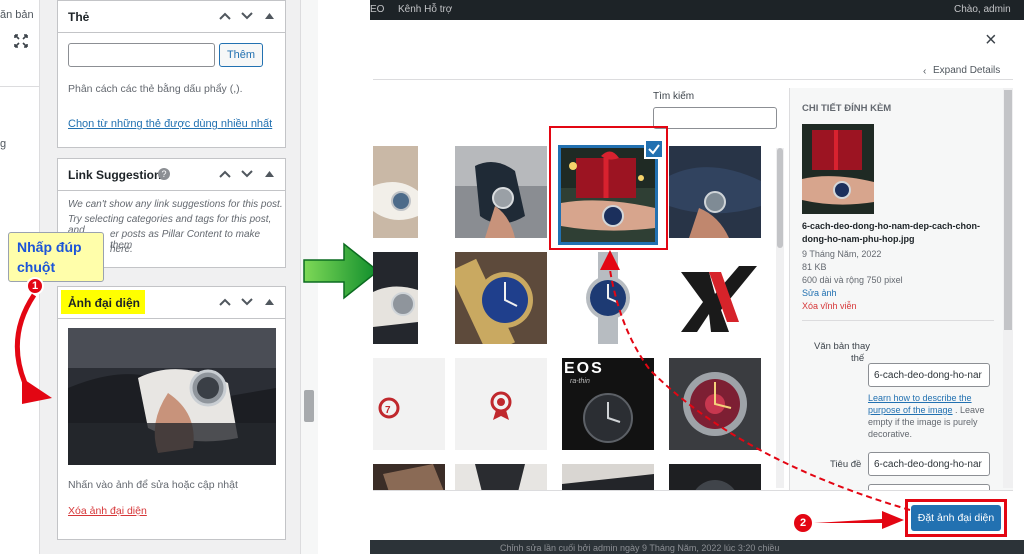 The width and height of the screenshot is (1024, 554). I want to click on suggestions-text-4: here., so click(121, 249).